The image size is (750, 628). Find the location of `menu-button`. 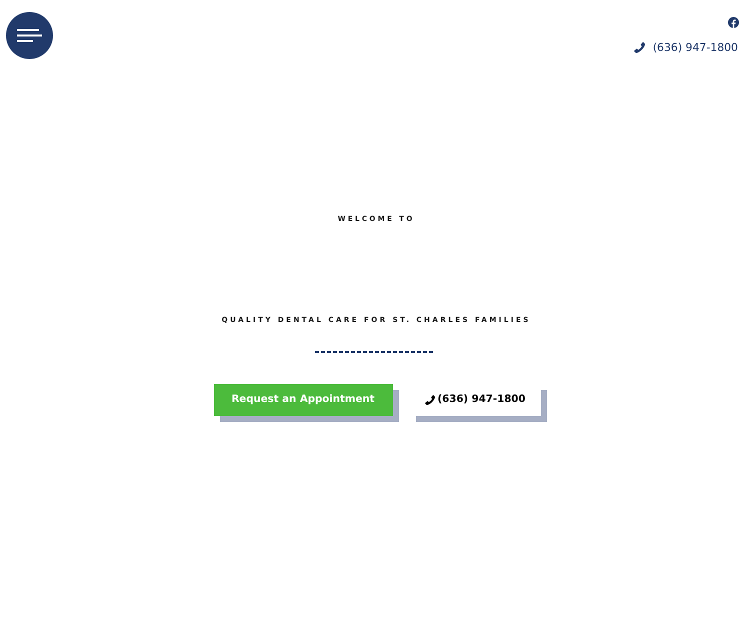

menu-button is located at coordinates (29, 35).